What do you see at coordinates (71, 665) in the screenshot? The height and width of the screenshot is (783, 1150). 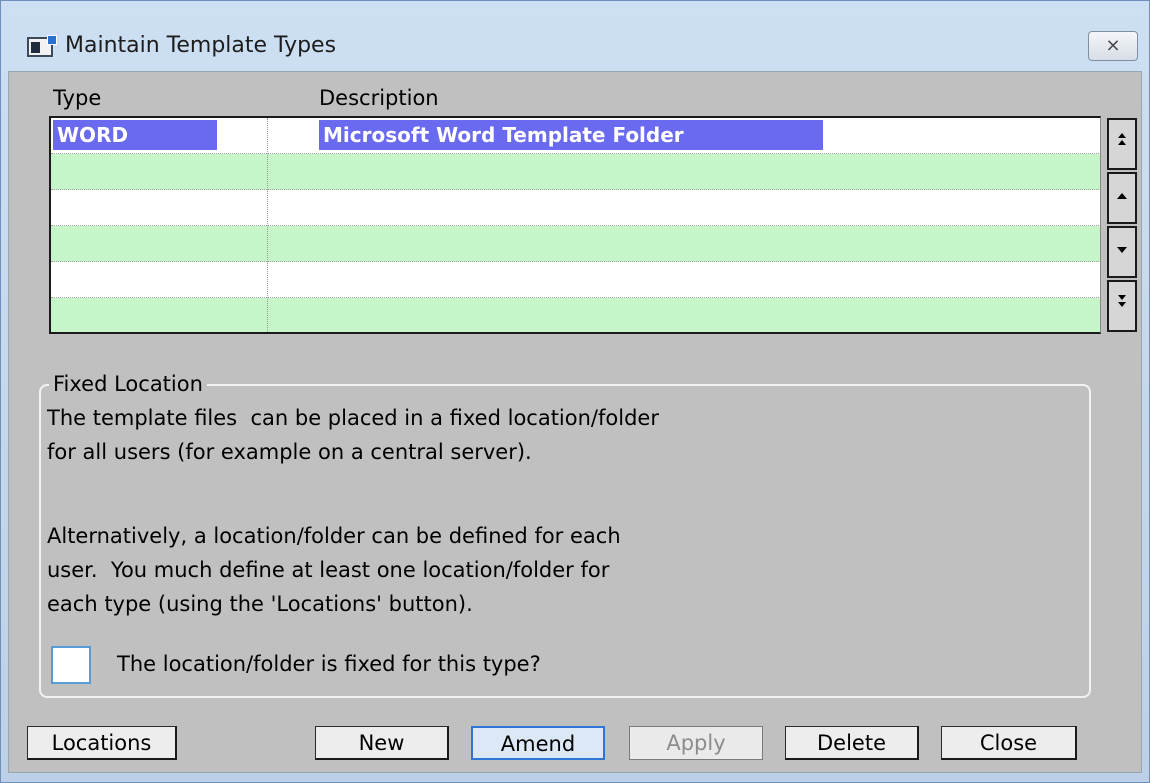 I see `fixed-location-checkbox` at bounding box center [71, 665].